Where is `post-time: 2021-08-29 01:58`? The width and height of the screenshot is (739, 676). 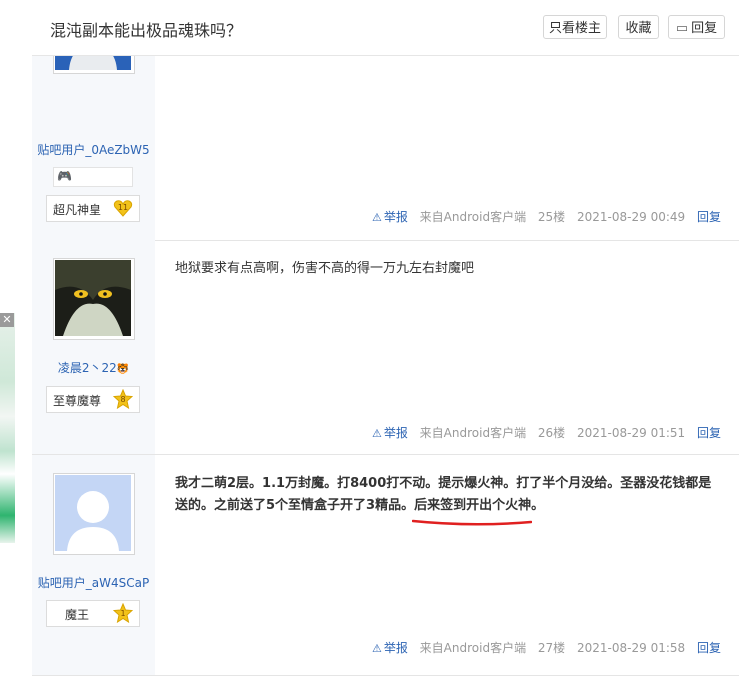 post-time: 2021-08-29 01:58 is located at coordinates (631, 648).